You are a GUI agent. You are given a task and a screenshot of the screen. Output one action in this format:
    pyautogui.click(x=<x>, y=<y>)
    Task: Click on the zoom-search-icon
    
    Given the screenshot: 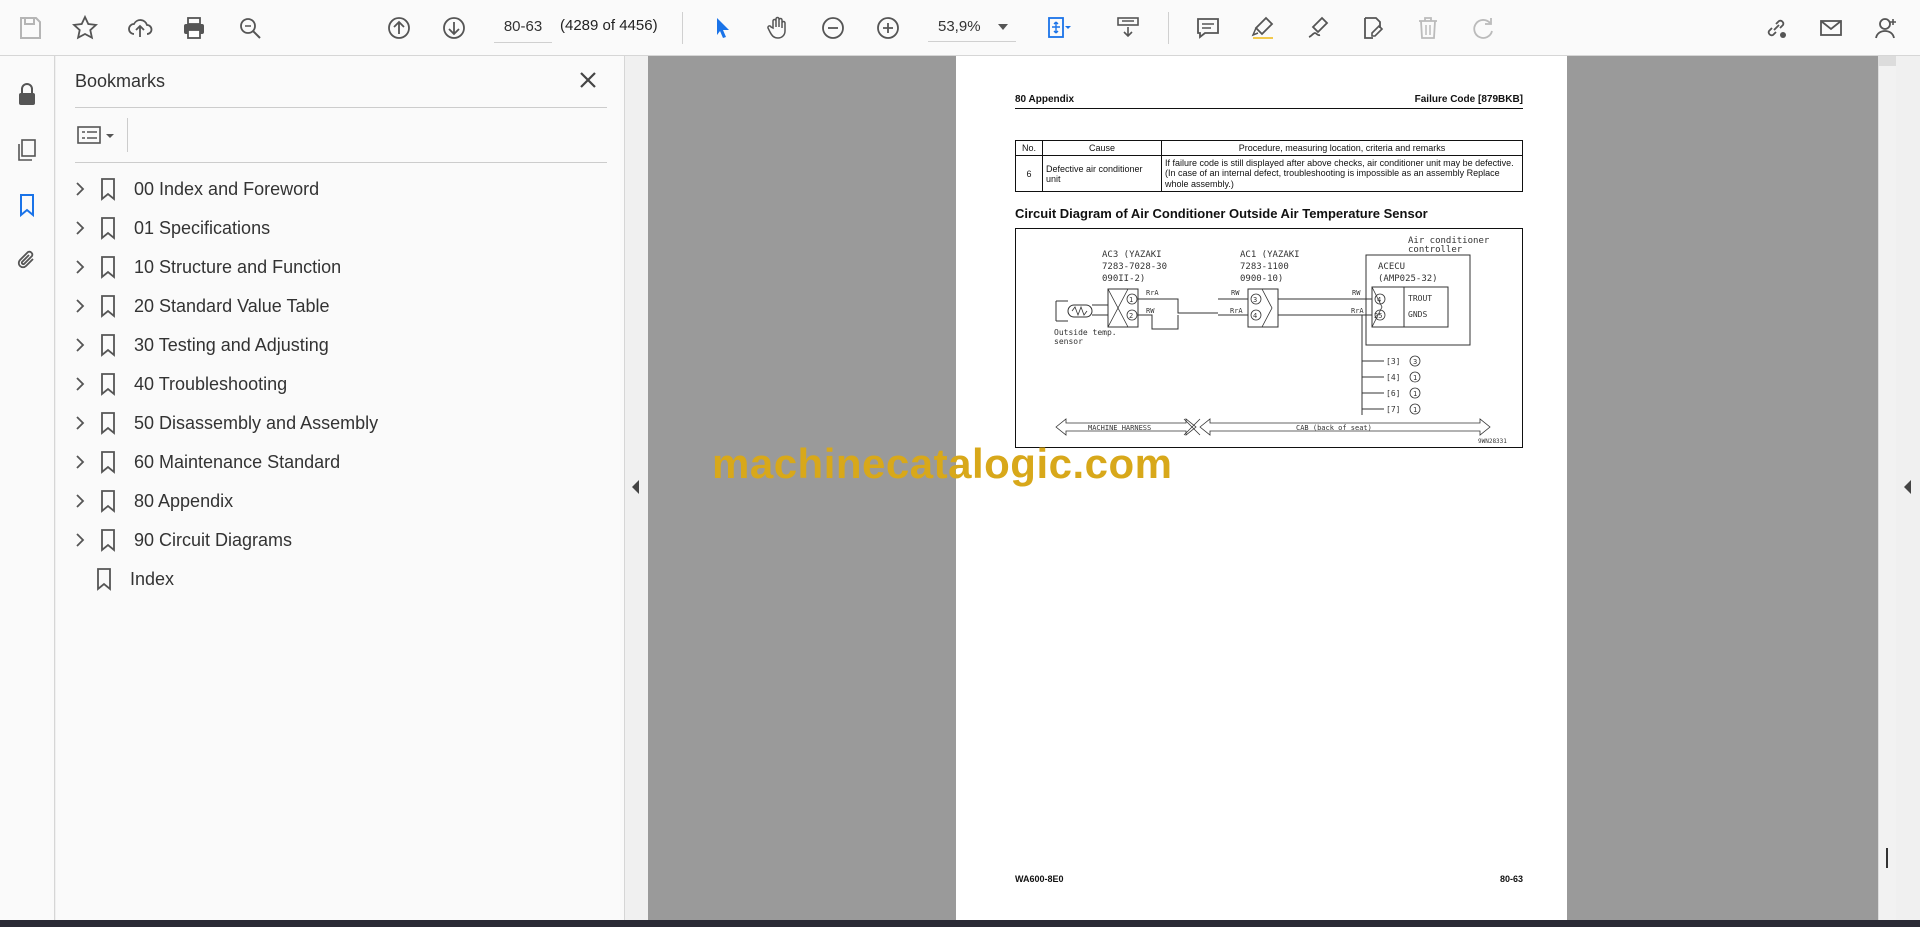 What is the action you would take?
    pyautogui.click(x=250, y=28)
    